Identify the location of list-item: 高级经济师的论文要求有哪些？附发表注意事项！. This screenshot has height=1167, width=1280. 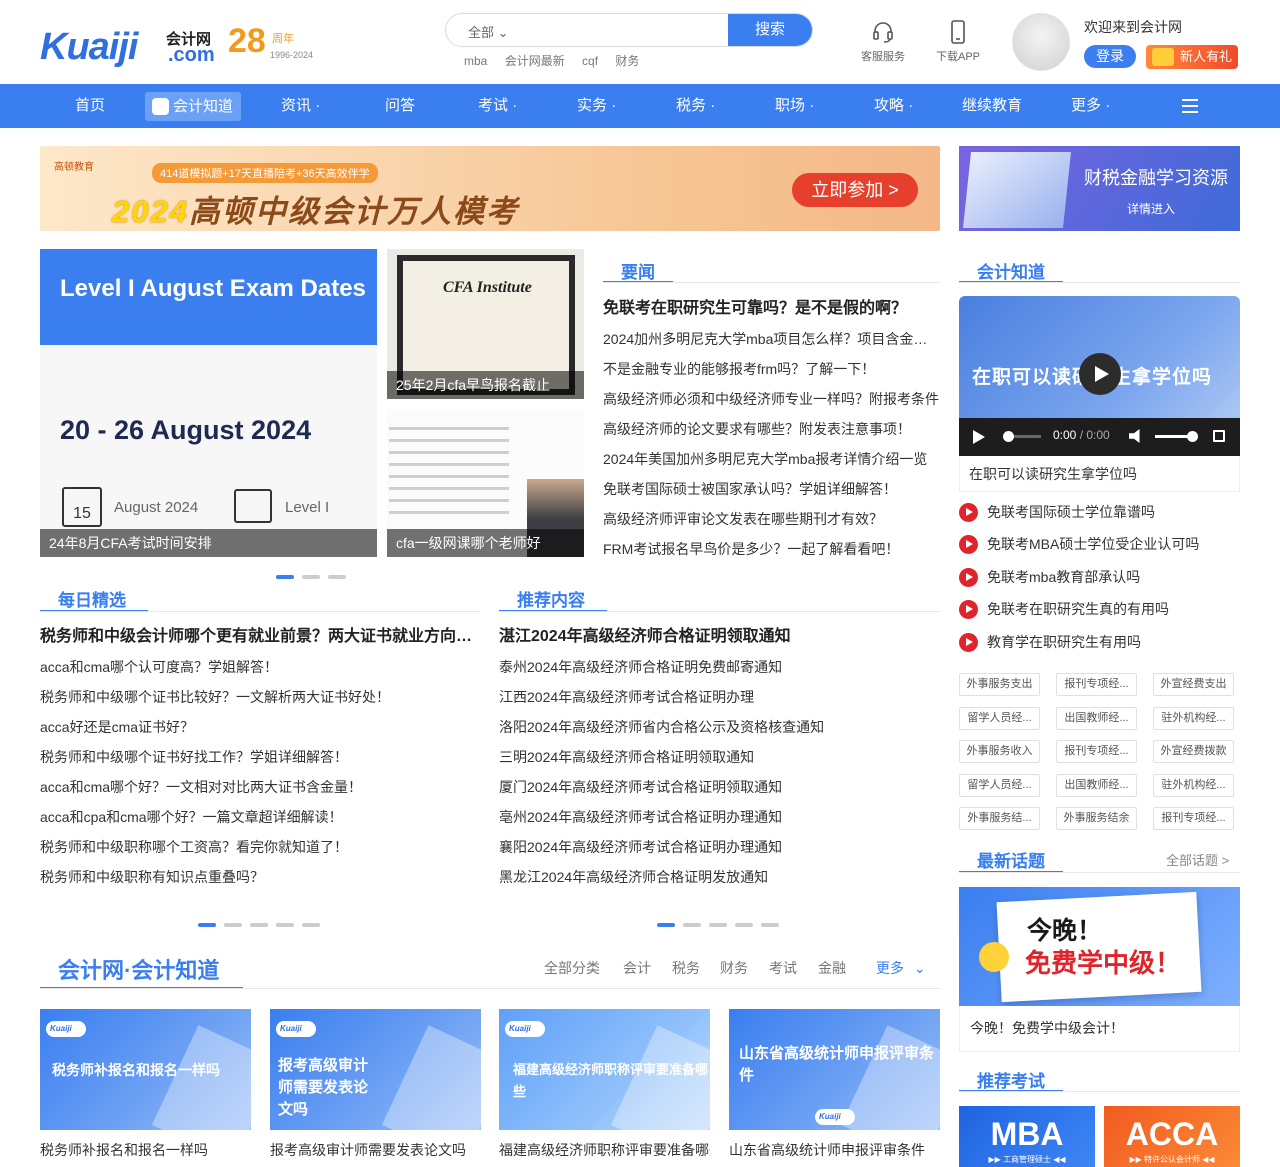
(771, 429).